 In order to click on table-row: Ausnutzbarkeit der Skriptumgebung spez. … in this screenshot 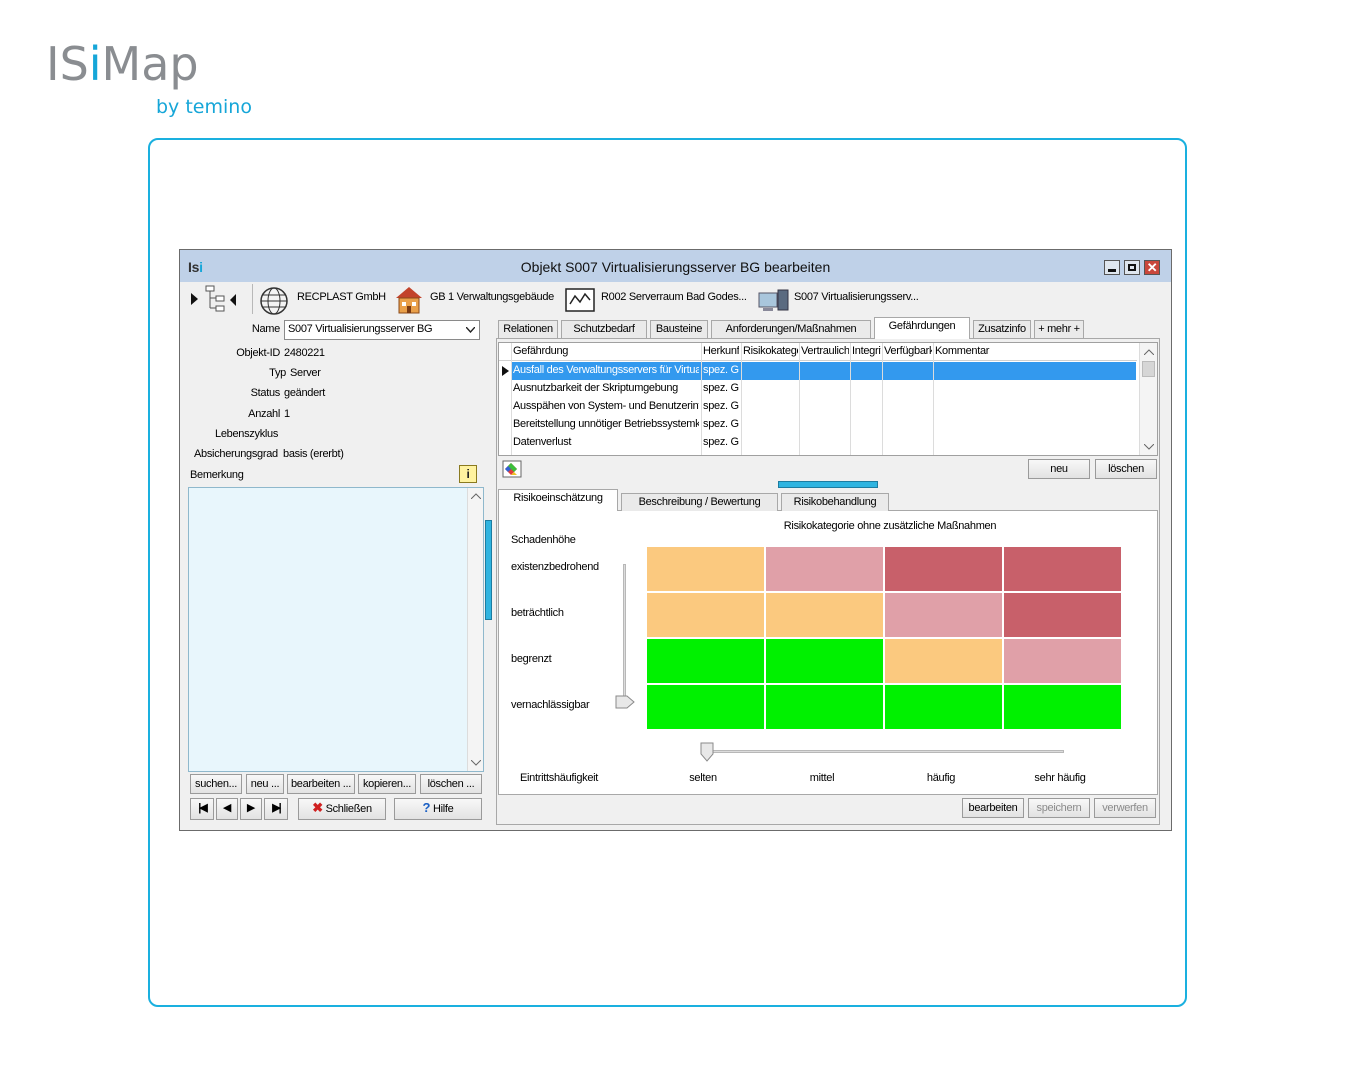, I will do `click(824, 389)`.